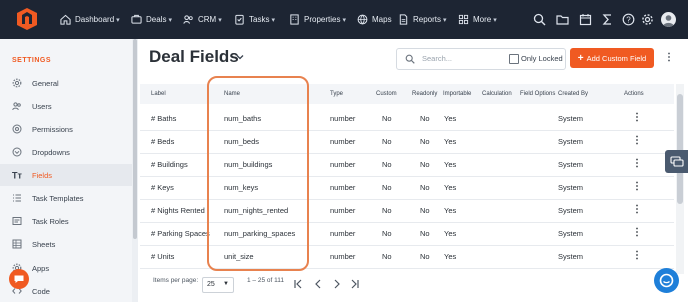 The height and width of the screenshot is (302, 688). I want to click on last-page-icon, so click(355, 284).